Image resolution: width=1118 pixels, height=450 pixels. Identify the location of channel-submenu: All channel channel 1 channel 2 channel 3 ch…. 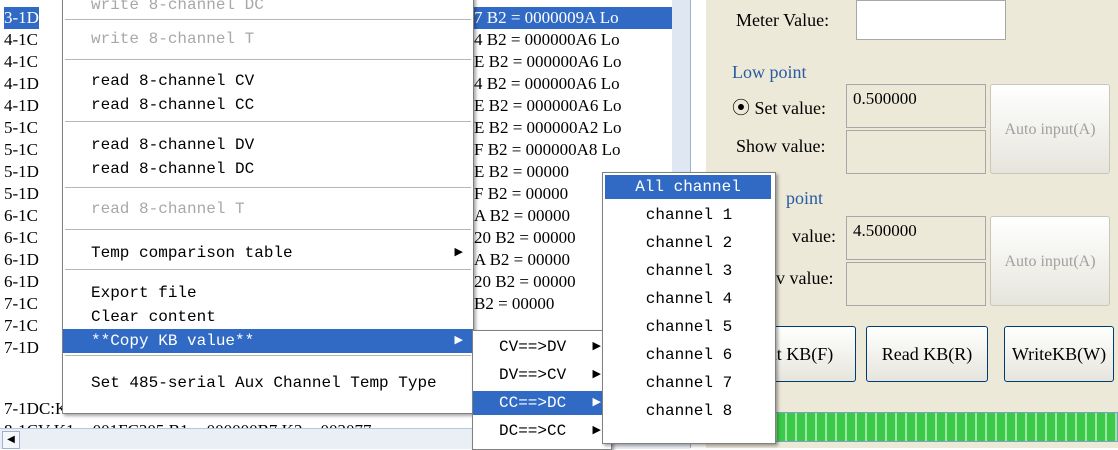
(689, 308).